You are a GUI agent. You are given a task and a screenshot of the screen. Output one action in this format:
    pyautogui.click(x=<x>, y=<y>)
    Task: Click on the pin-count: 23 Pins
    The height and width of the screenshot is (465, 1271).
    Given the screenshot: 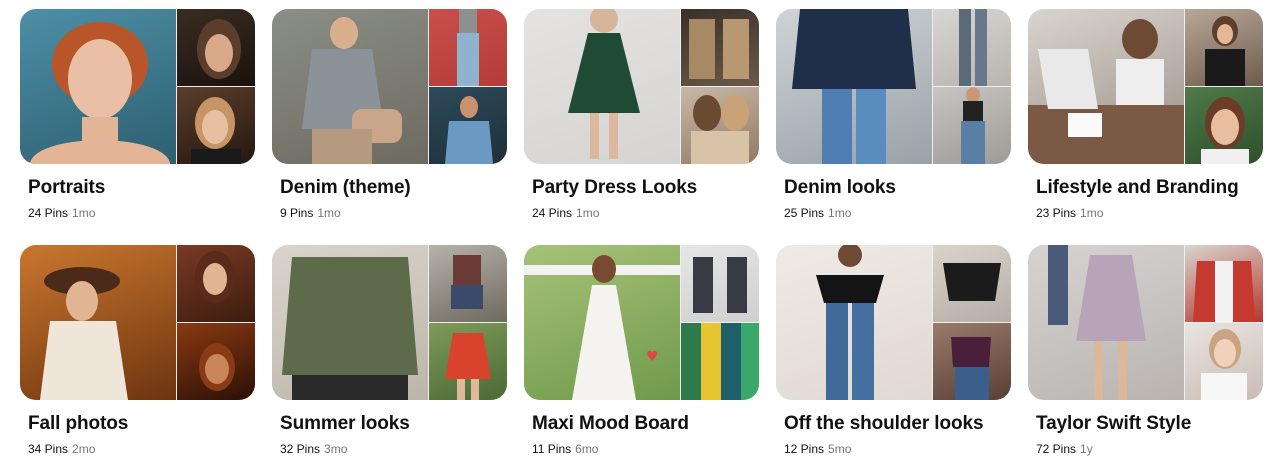 What is the action you would take?
    pyautogui.click(x=1056, y=213)
    